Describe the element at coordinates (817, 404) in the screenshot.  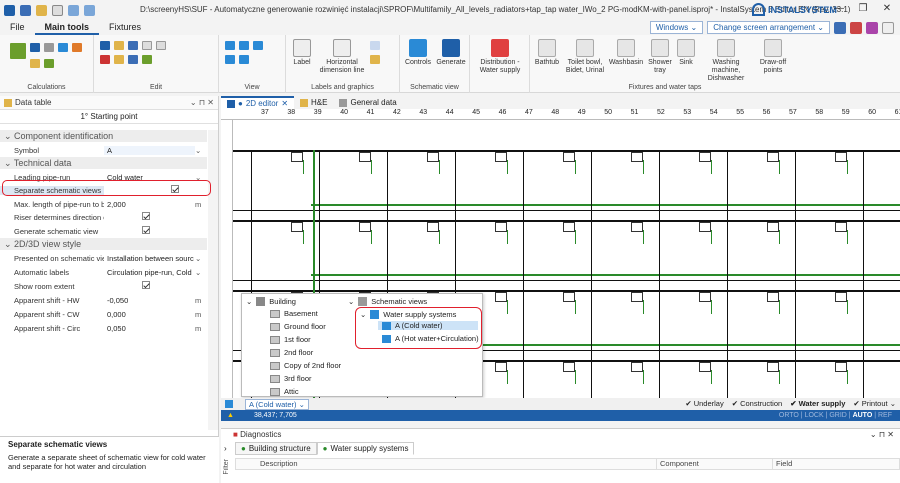
I see `water-supply-toggle: ✔ Water supply` at that location.